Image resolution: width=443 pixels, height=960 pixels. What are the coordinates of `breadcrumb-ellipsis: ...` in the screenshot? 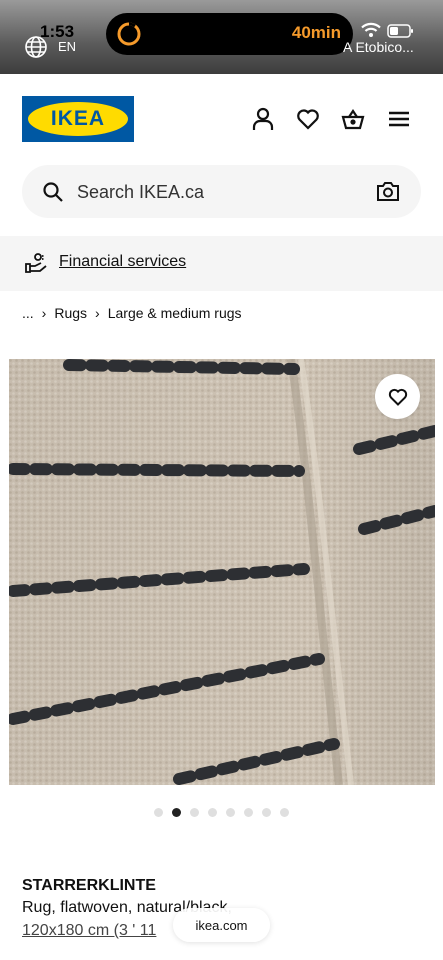 It's located at (28, 313).